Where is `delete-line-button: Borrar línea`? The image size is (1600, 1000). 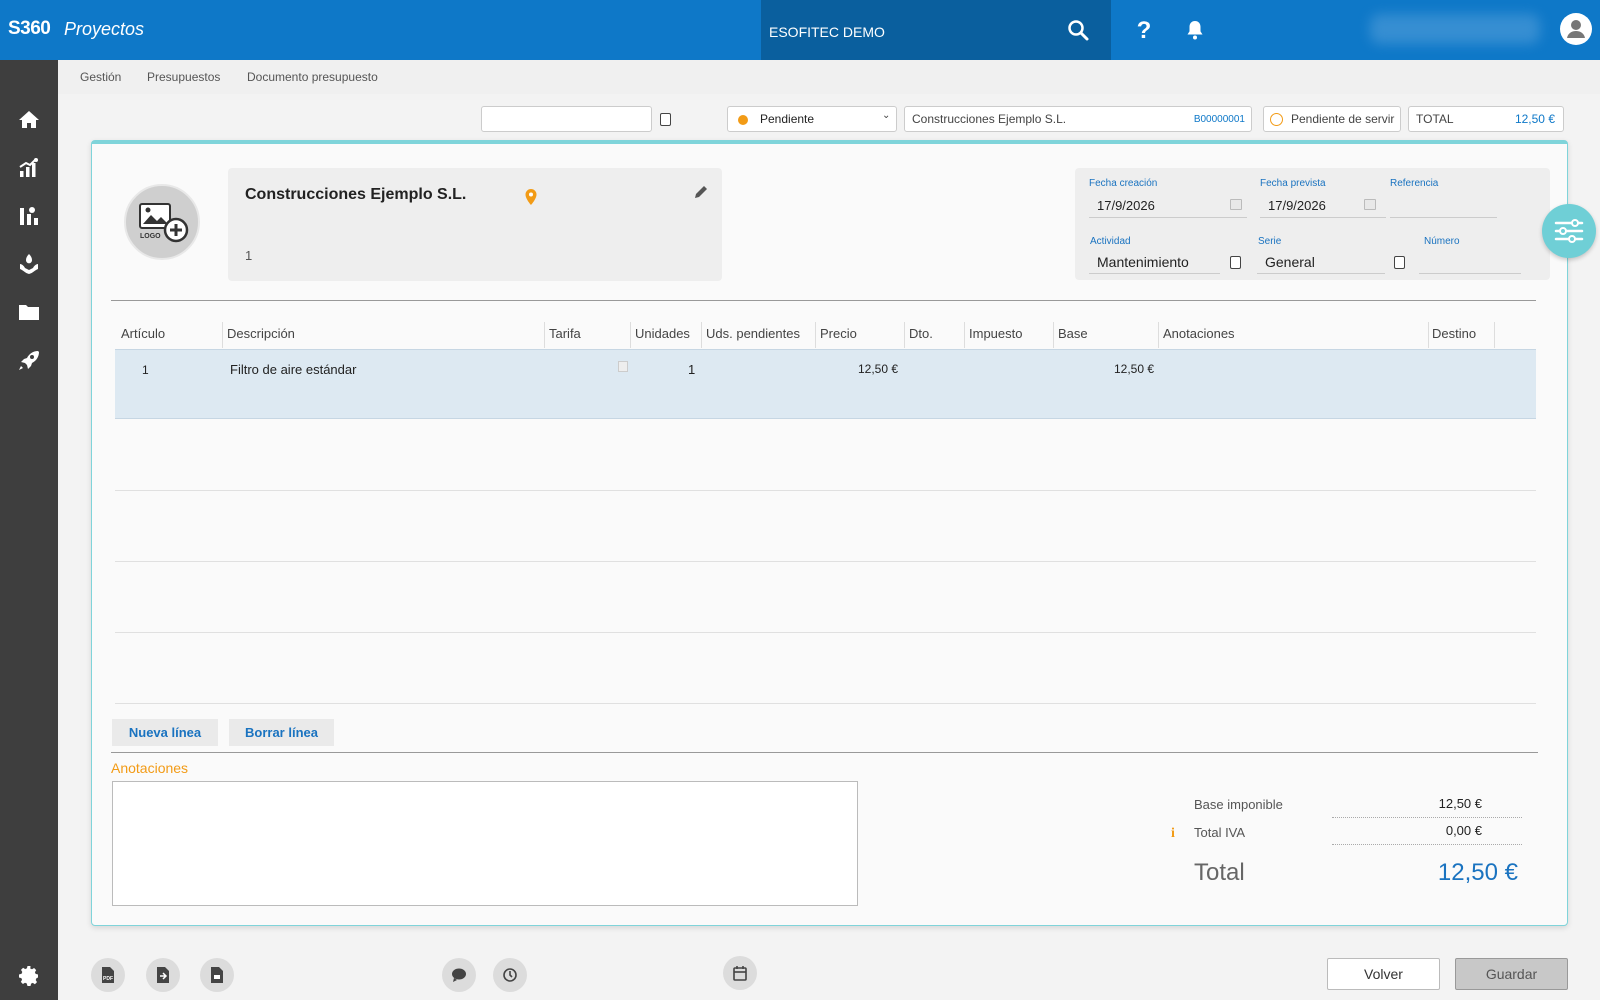 delete-line-button: Borrar línea is located at coordinates (281, 732).